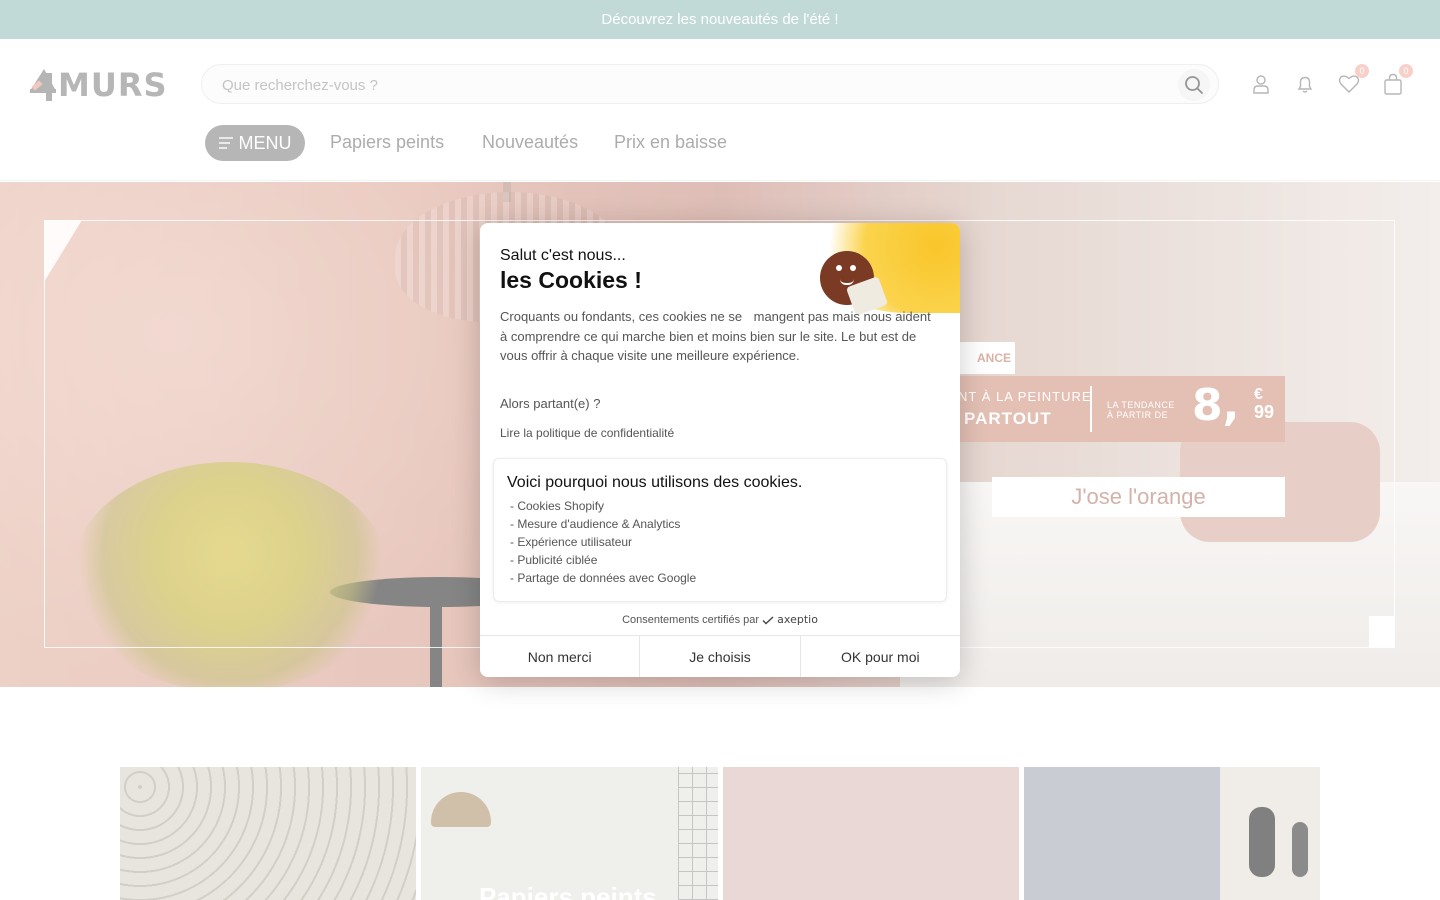 The width and height of the screenshot is (1440, 900). Describe the element at coordinates (557, 506) in the screenshot. I see `list-item: - Cookies Shopify` at that location.